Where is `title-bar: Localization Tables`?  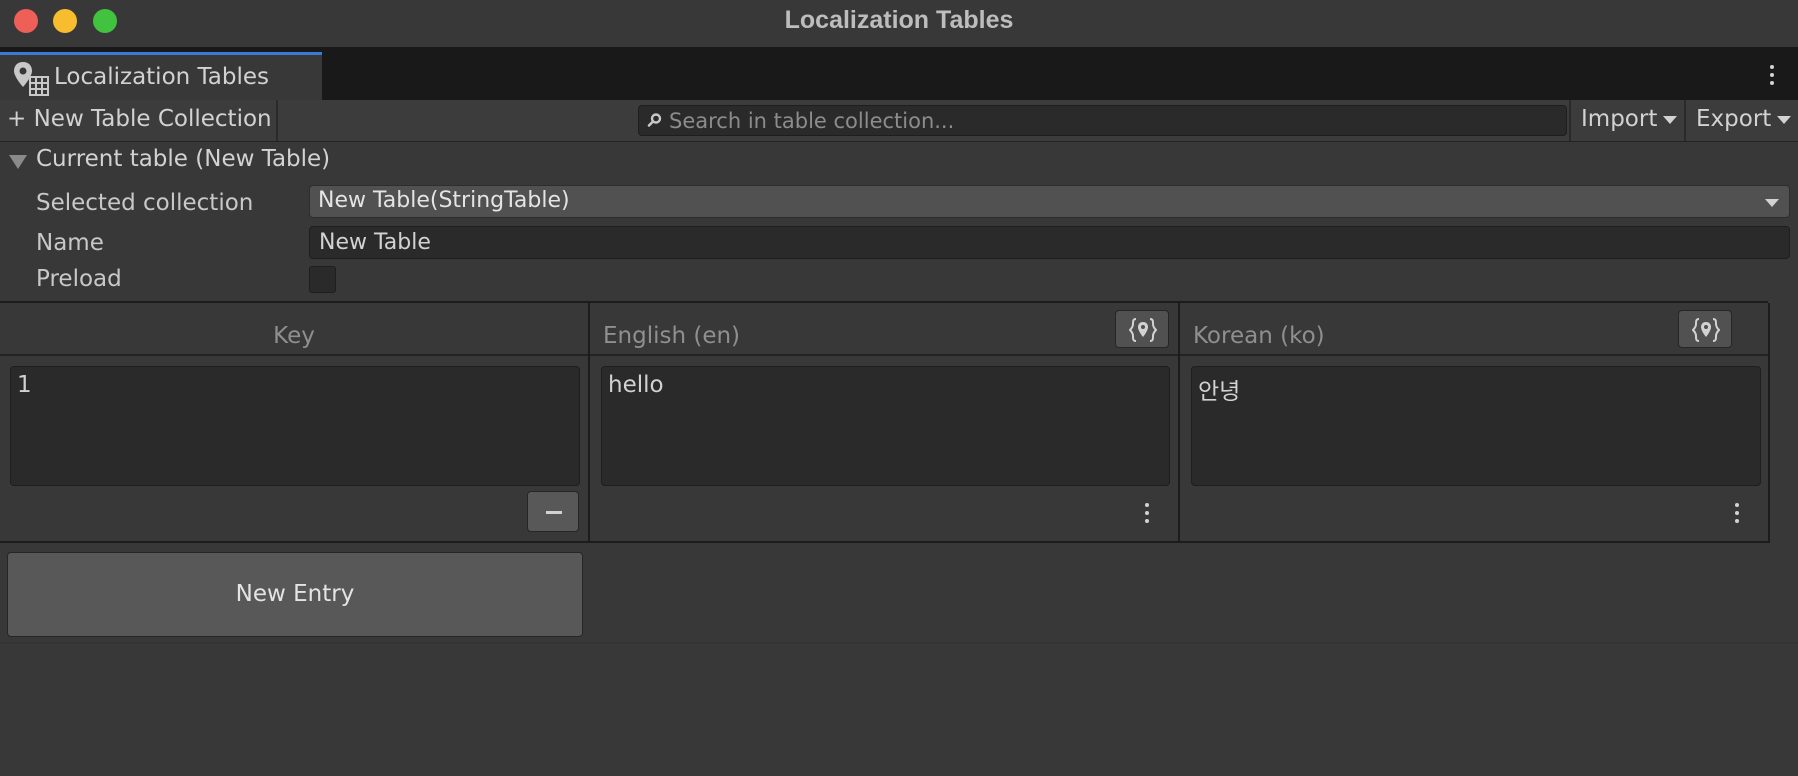 title-bar: Localization Tables is located at coordinates (899, 23).